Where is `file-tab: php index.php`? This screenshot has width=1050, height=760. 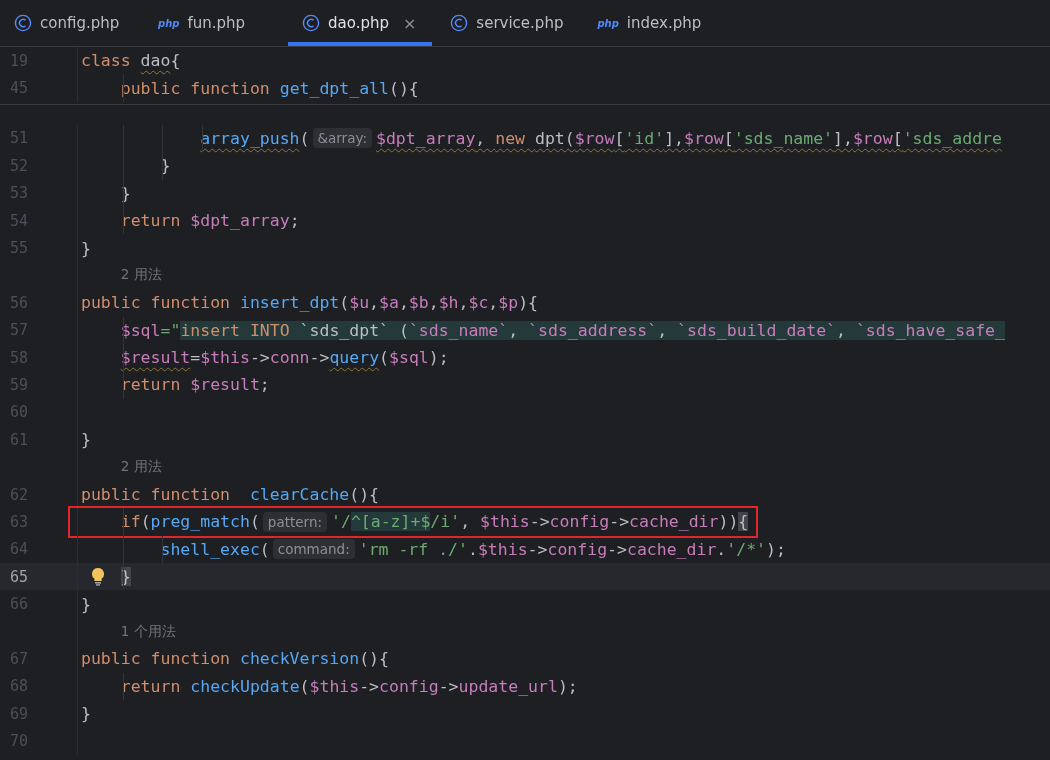 file-tab: php index.php is located at coordinates (653, 23).